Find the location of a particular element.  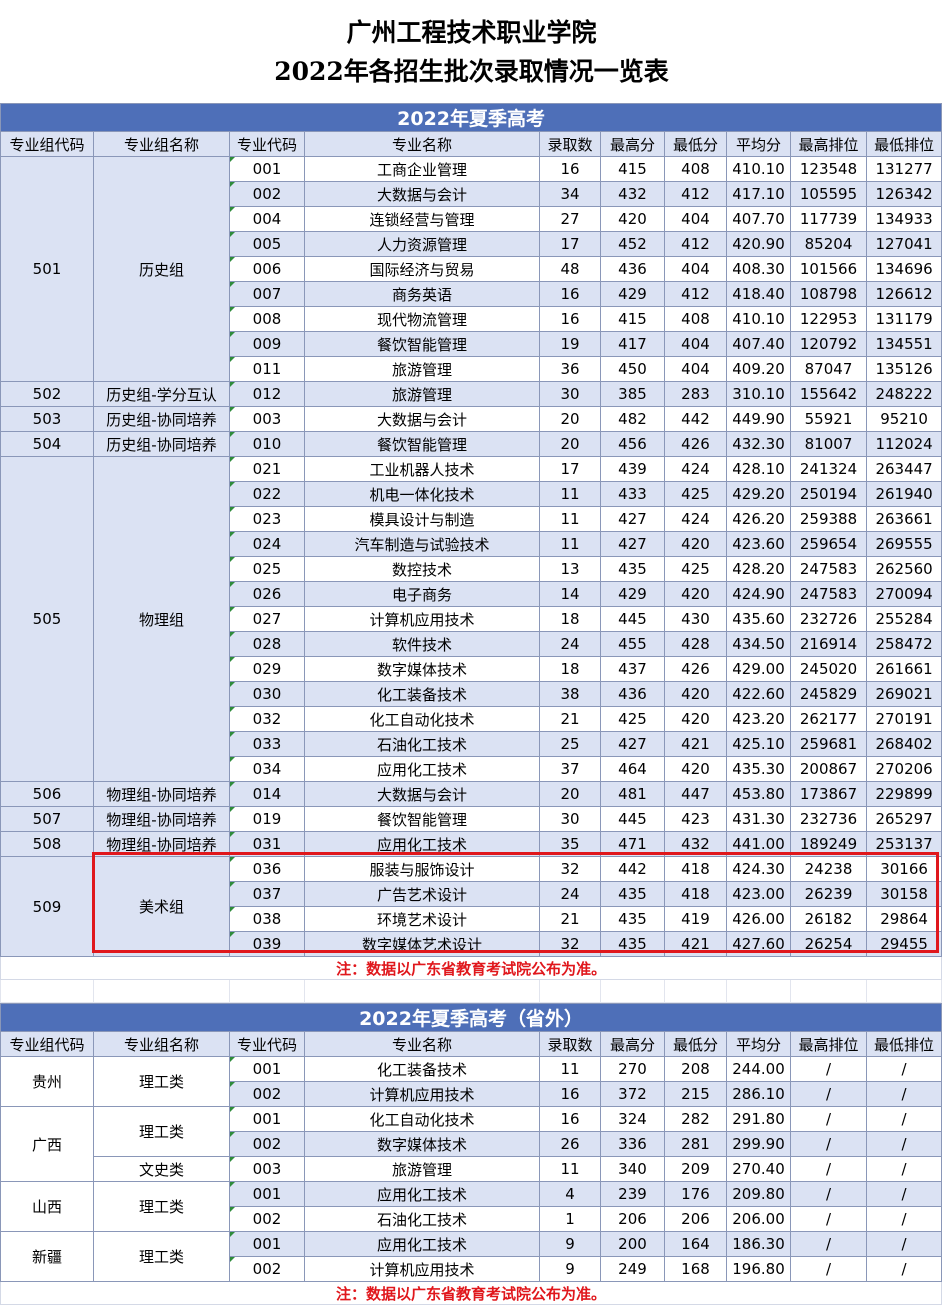

major-name: 工业机器人技术 is located at coordinates (422, 469).